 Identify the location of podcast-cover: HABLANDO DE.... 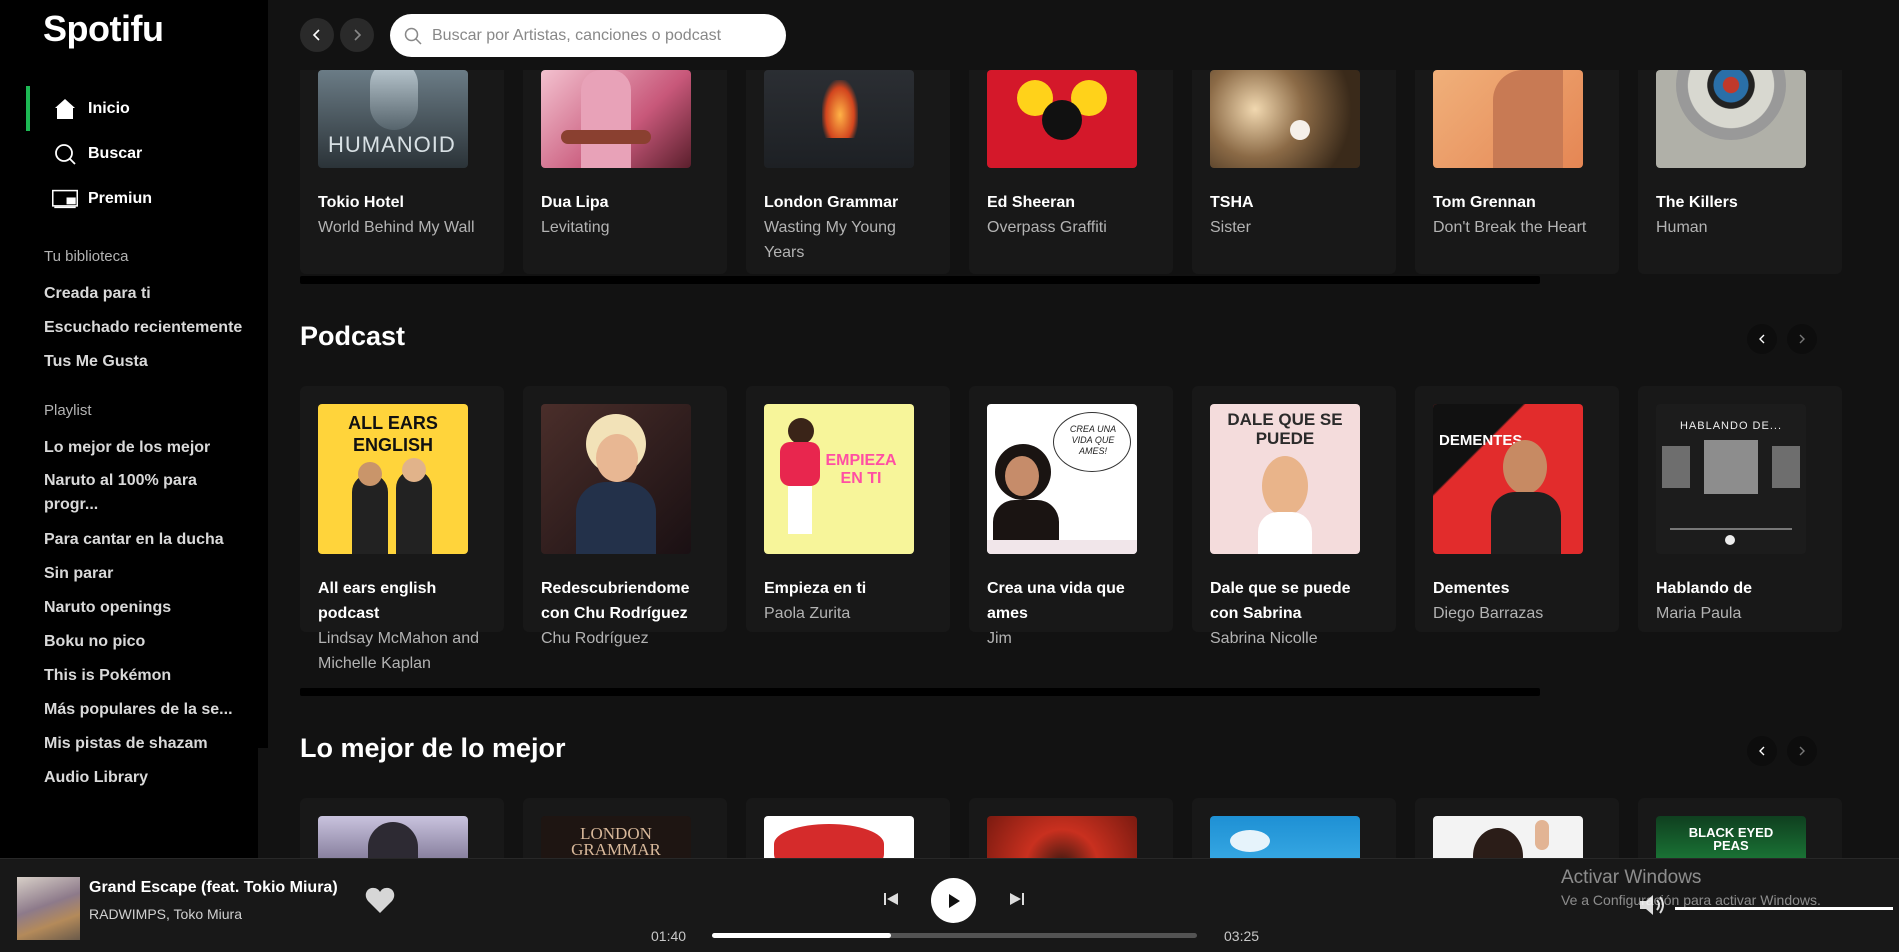
(1731, 479).